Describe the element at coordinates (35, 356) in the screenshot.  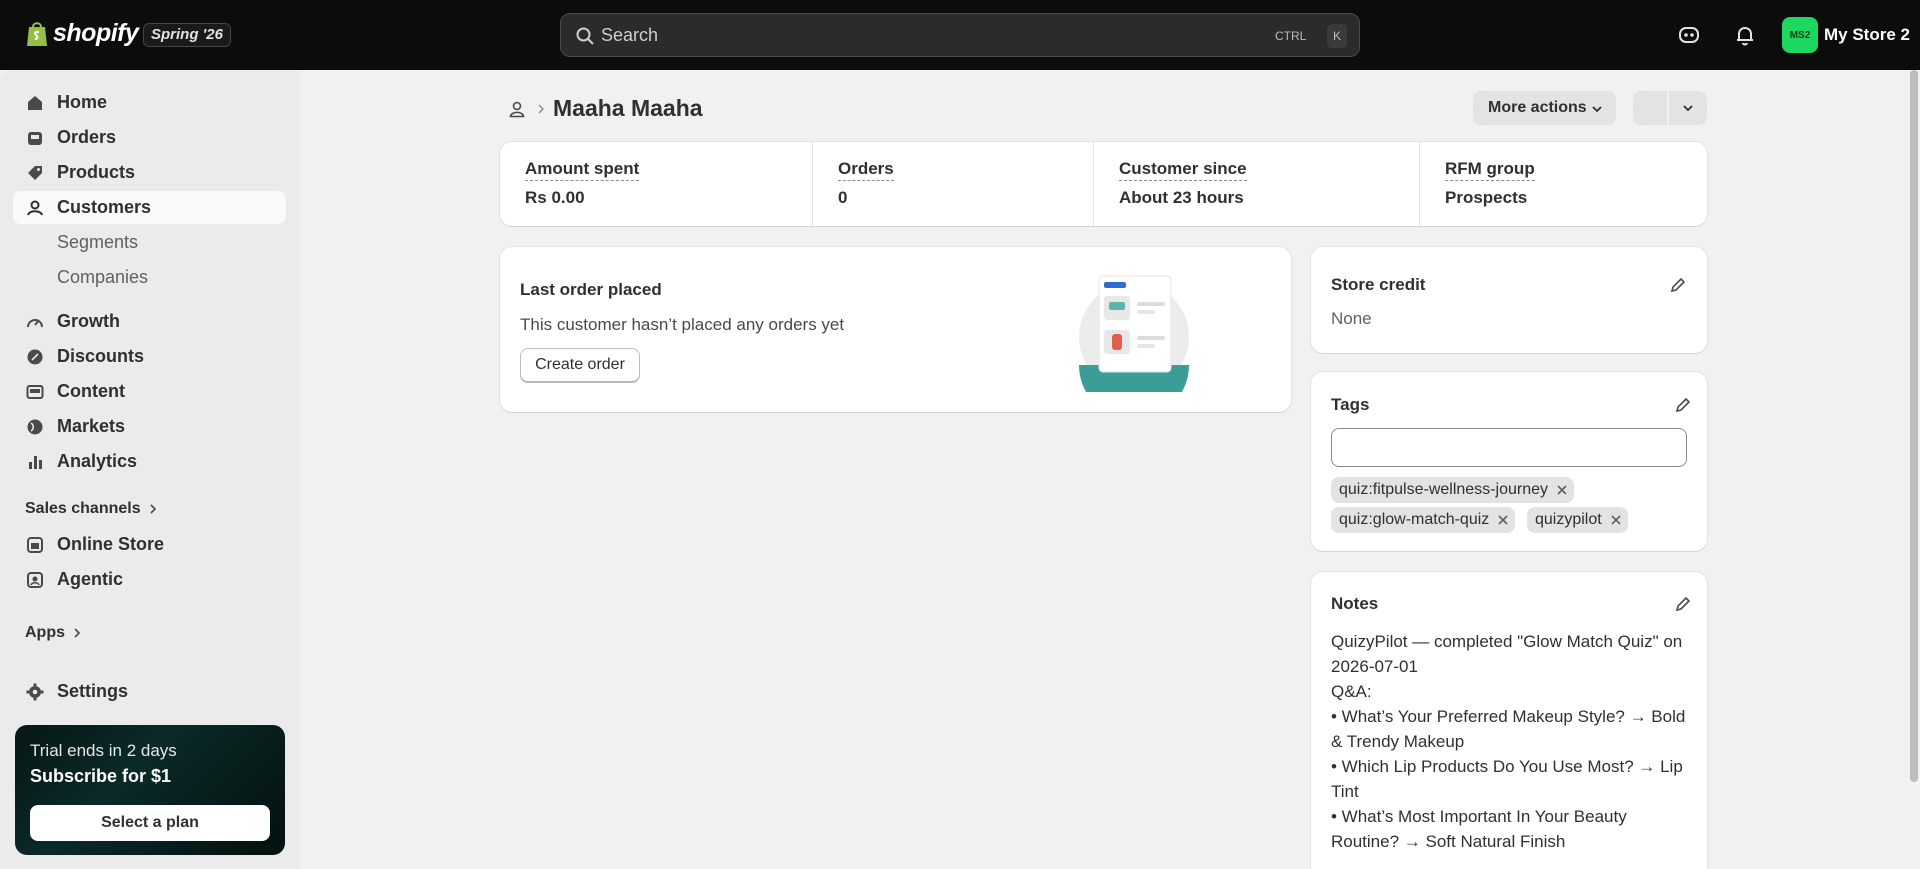
I see `discount-icon` at that location.